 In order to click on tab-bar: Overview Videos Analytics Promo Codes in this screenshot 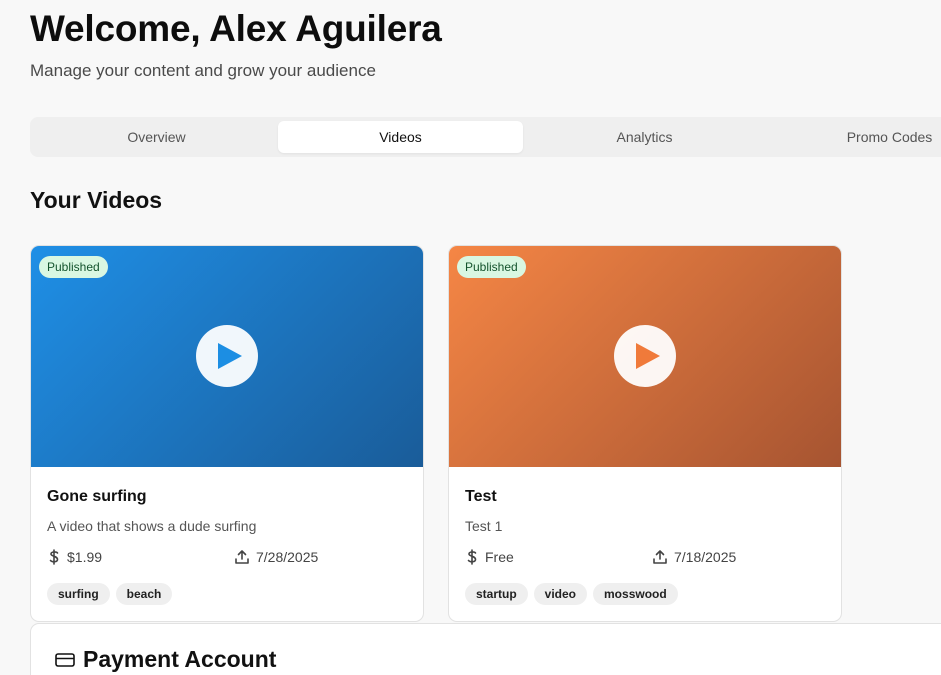, I will do `click(485, 137)`.